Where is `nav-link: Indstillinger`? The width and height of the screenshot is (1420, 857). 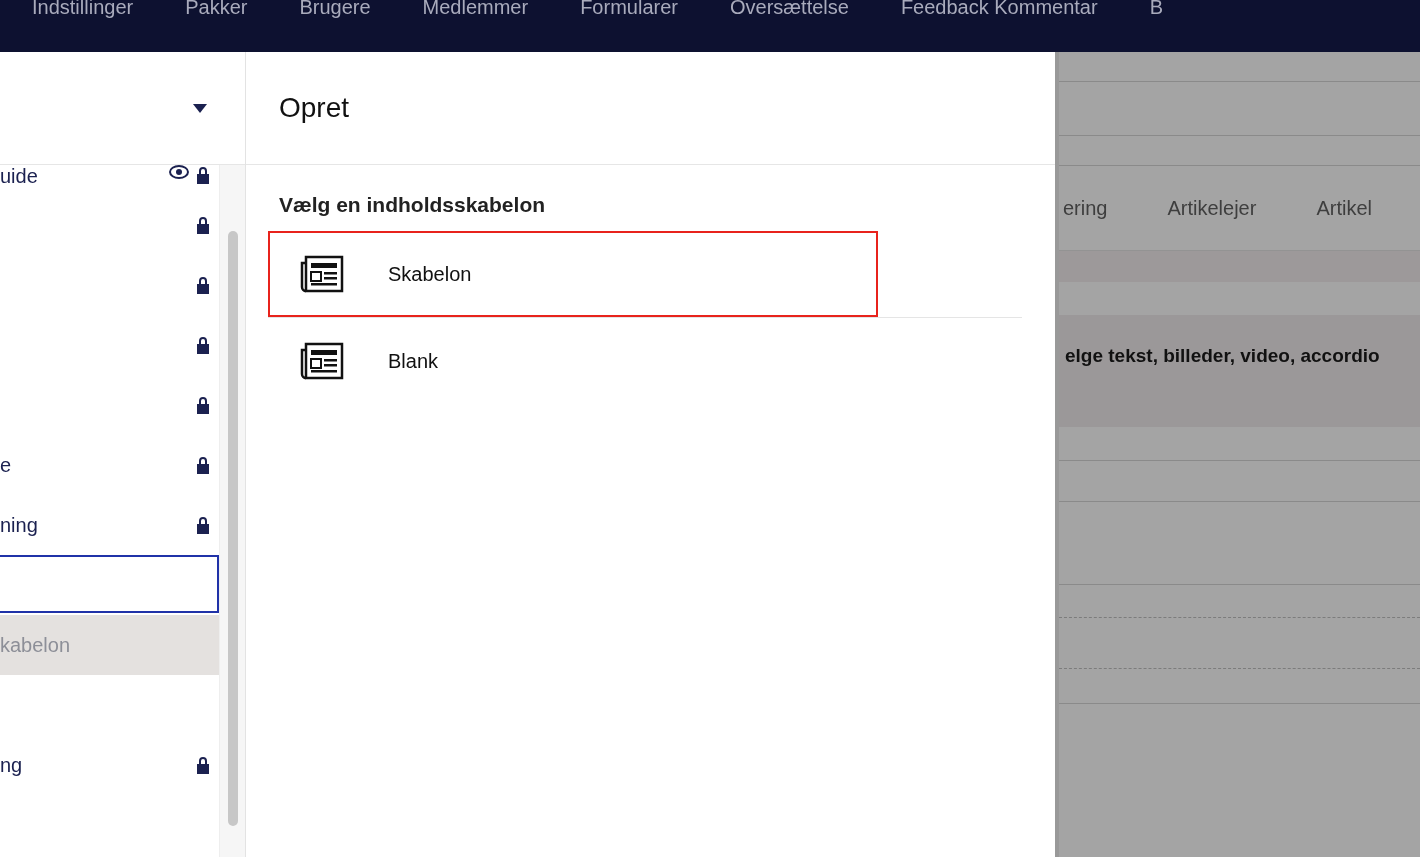 nav-link: Indstillinger is located at coordinates (77, 9).